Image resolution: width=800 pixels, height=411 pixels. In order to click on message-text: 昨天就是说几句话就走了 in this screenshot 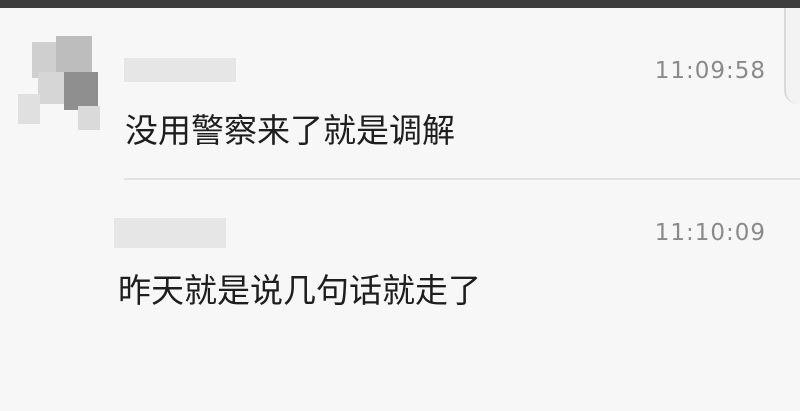, I will do `click(299, 290)`.